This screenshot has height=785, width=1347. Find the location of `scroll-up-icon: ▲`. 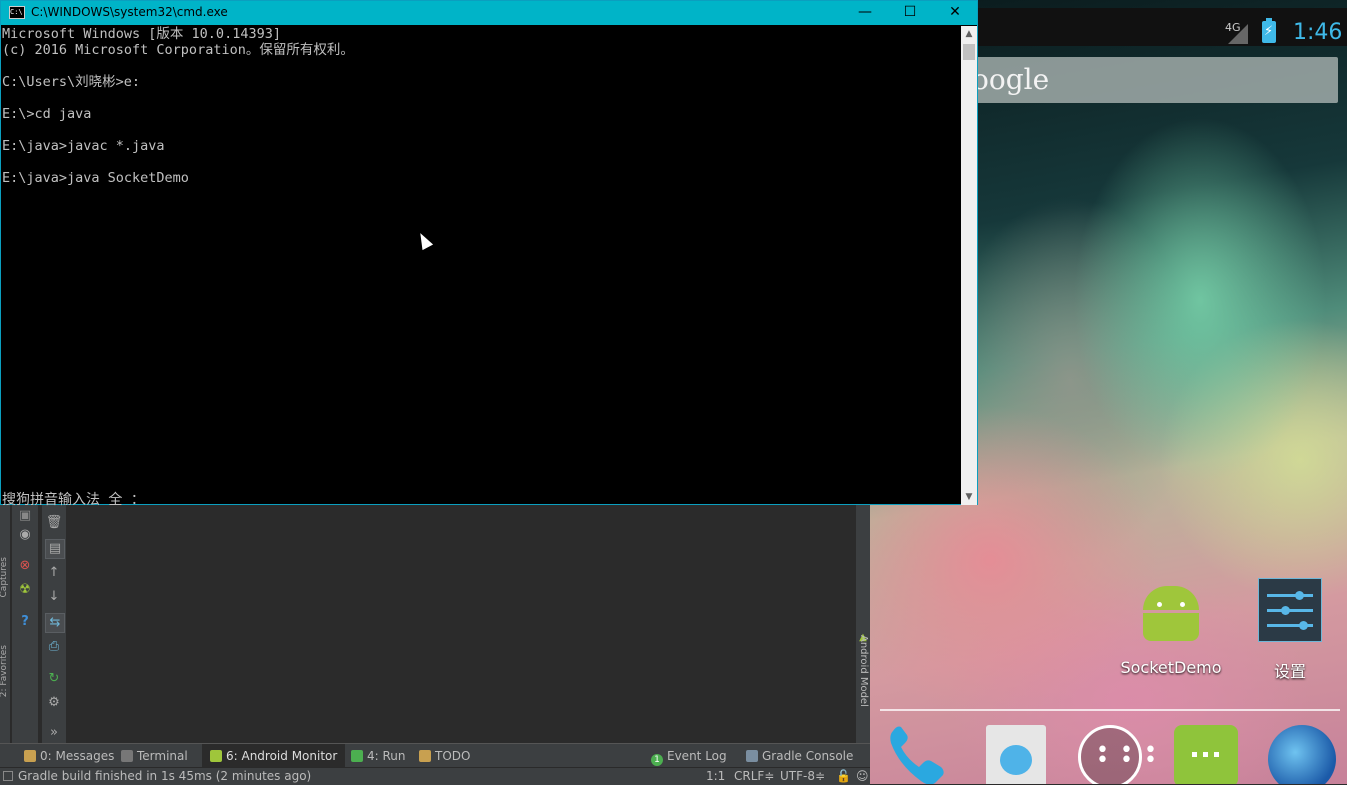

scroll-up-icon: ▲ is located at coordinates (969, 34).